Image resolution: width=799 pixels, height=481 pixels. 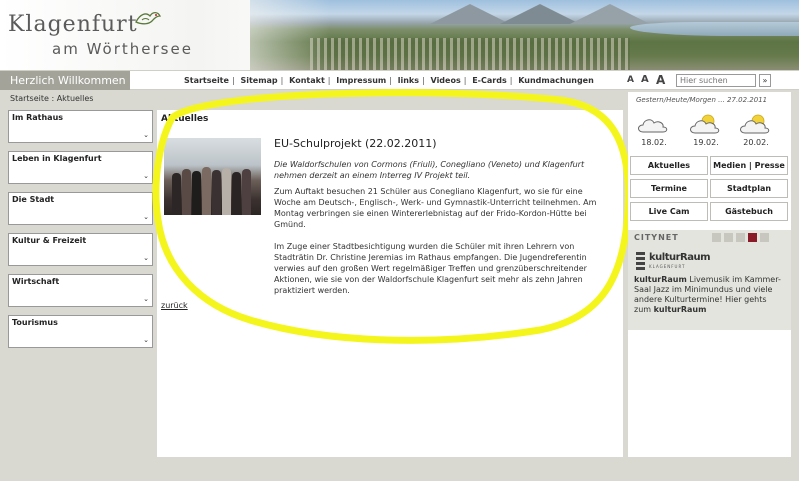 I want to click on sidebar-select-die-stadt: Die Stadt ⌄, so click(x=80, y=208).